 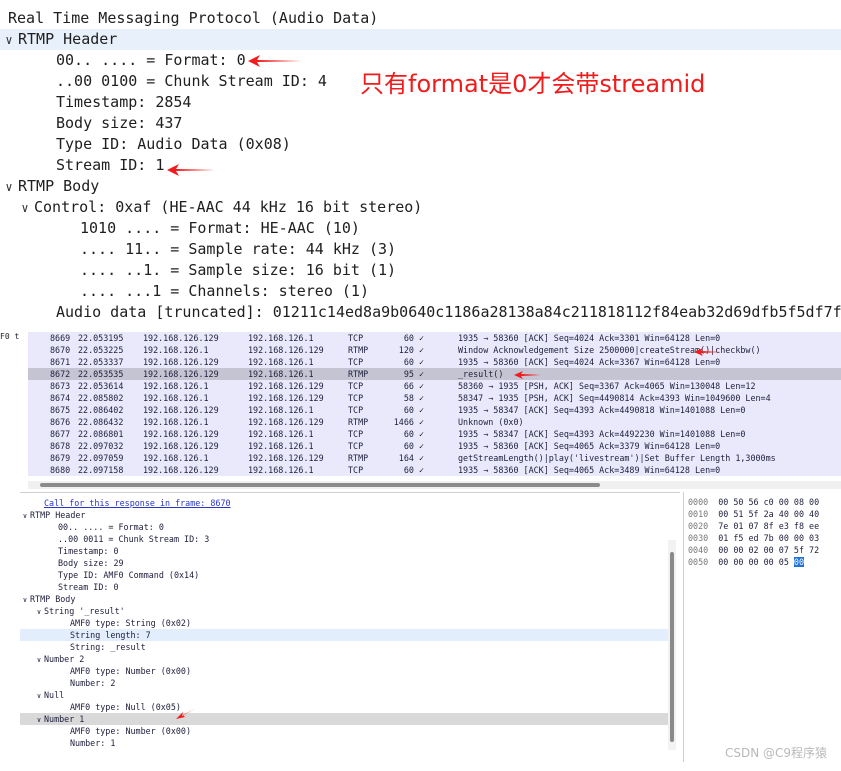 I want to click on detail-line: String: _result, so click(x=345, y=647).